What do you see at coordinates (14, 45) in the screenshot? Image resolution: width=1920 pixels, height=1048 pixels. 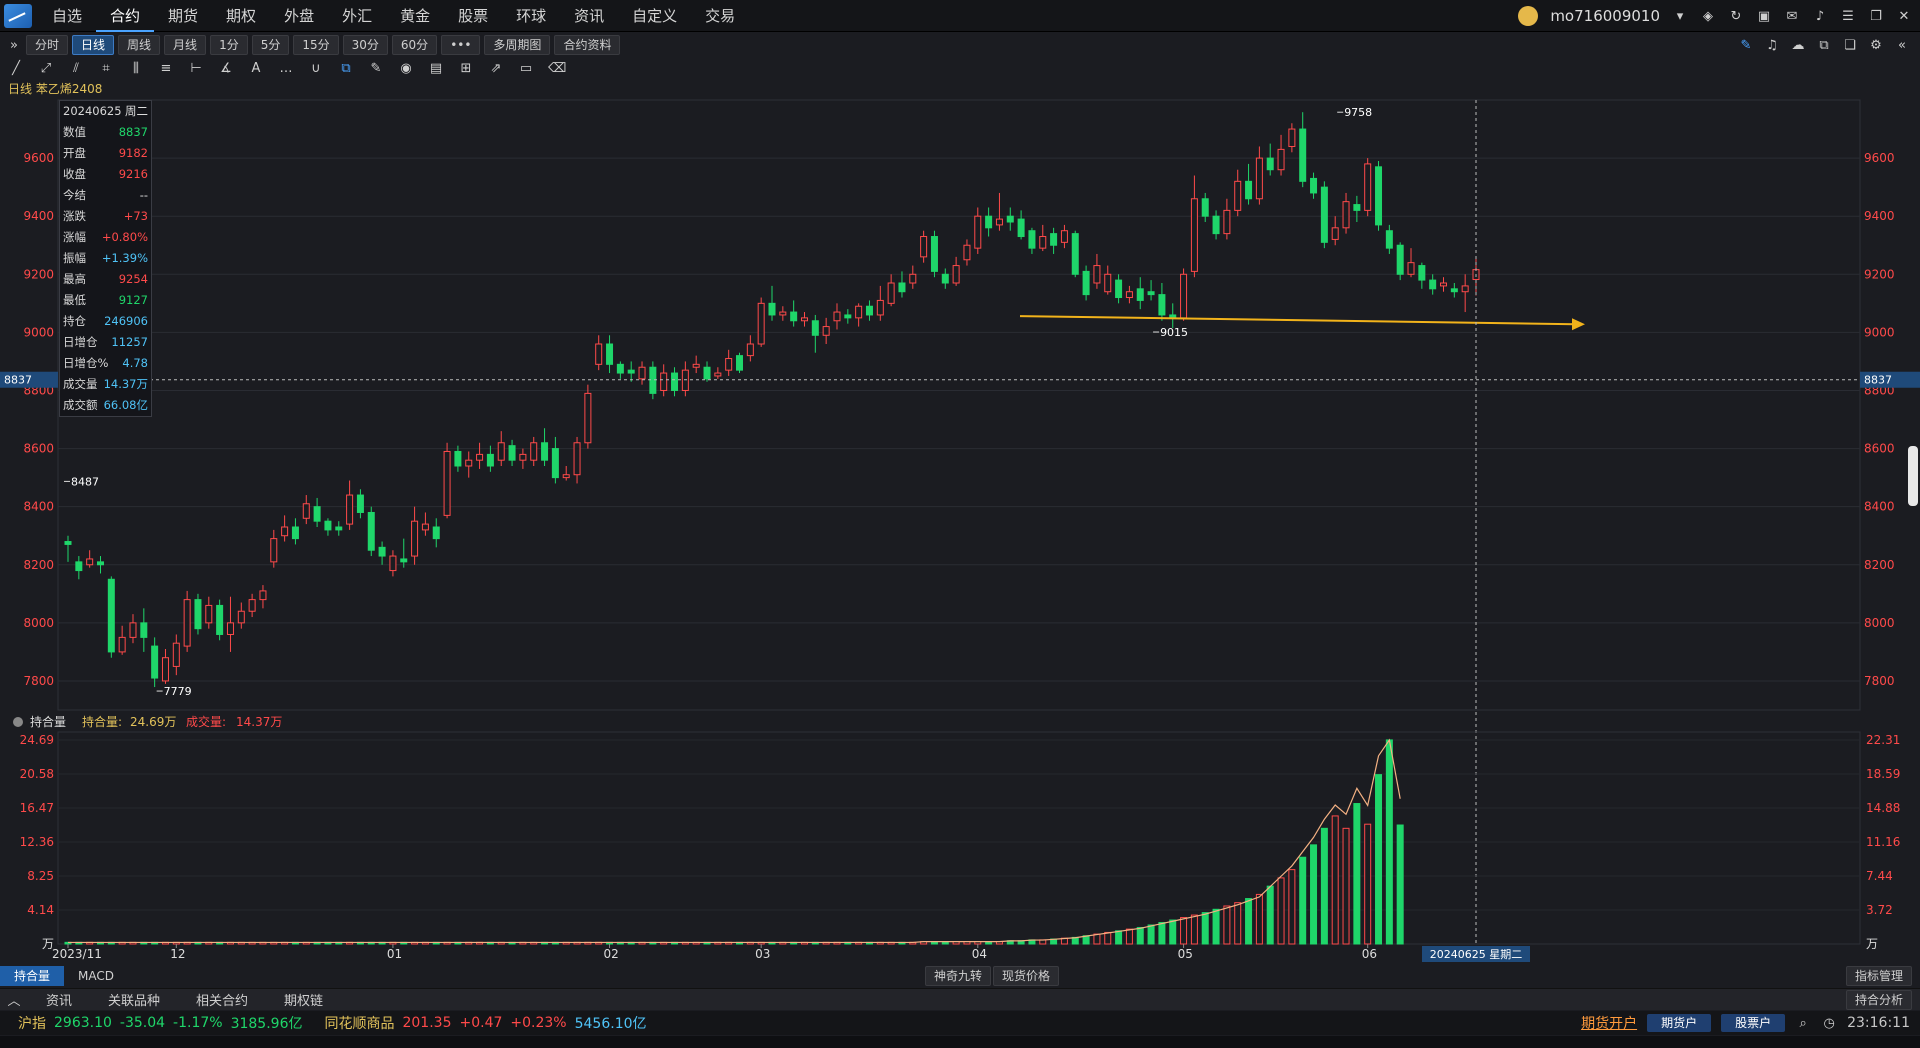 I see `expand-icon: »` at bounding box center [14, 45].